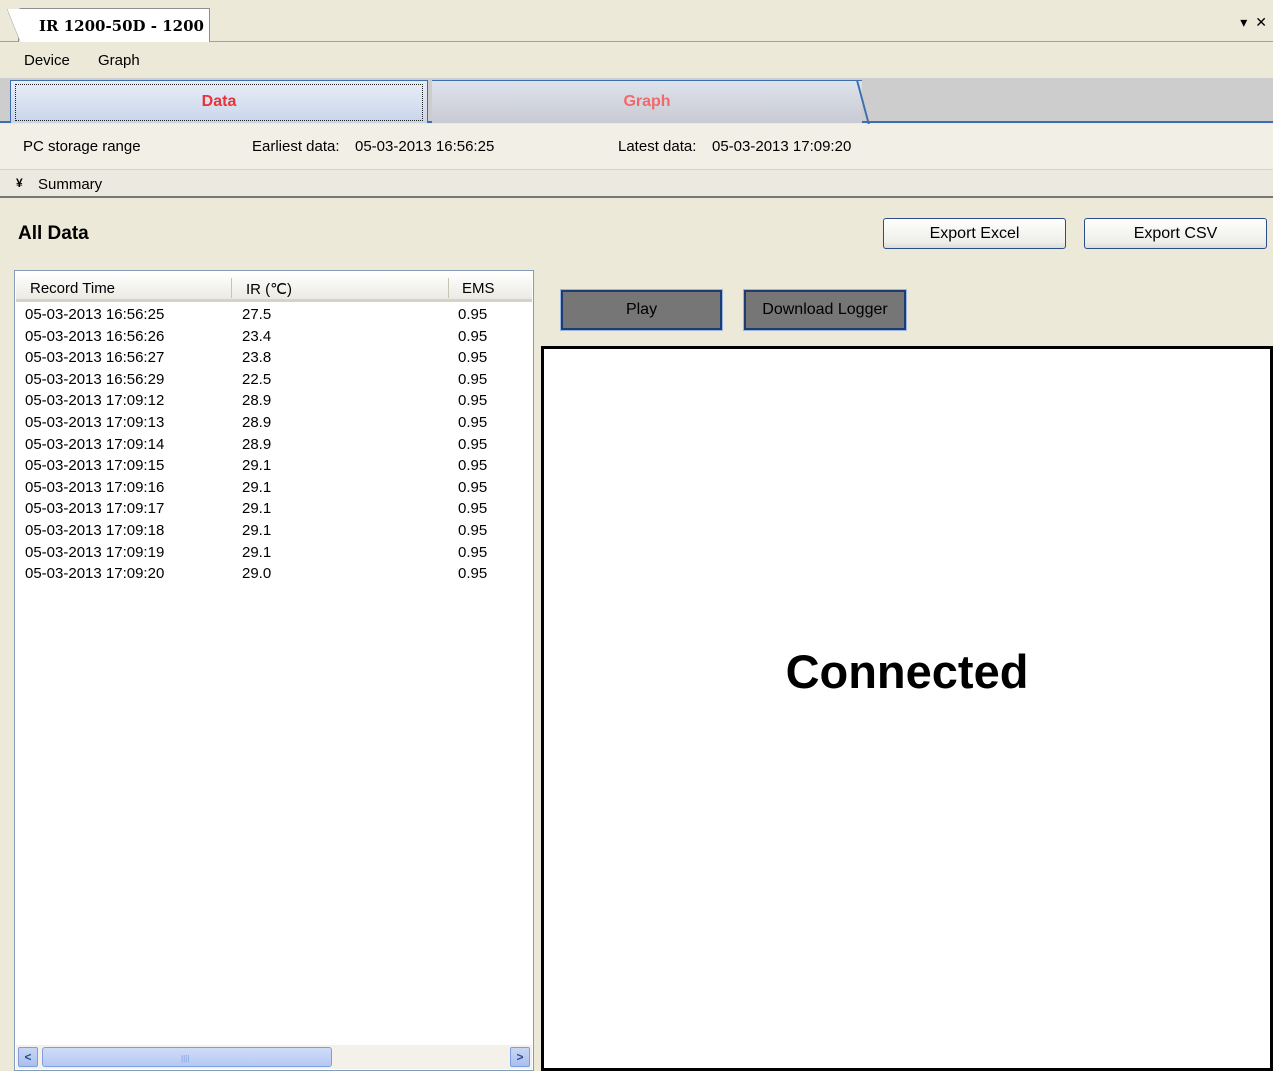  Describe the element at coordinates (121, 26) in the screenshot. I see `document-tab-title: IR 1200-50D - 1200` at that location.